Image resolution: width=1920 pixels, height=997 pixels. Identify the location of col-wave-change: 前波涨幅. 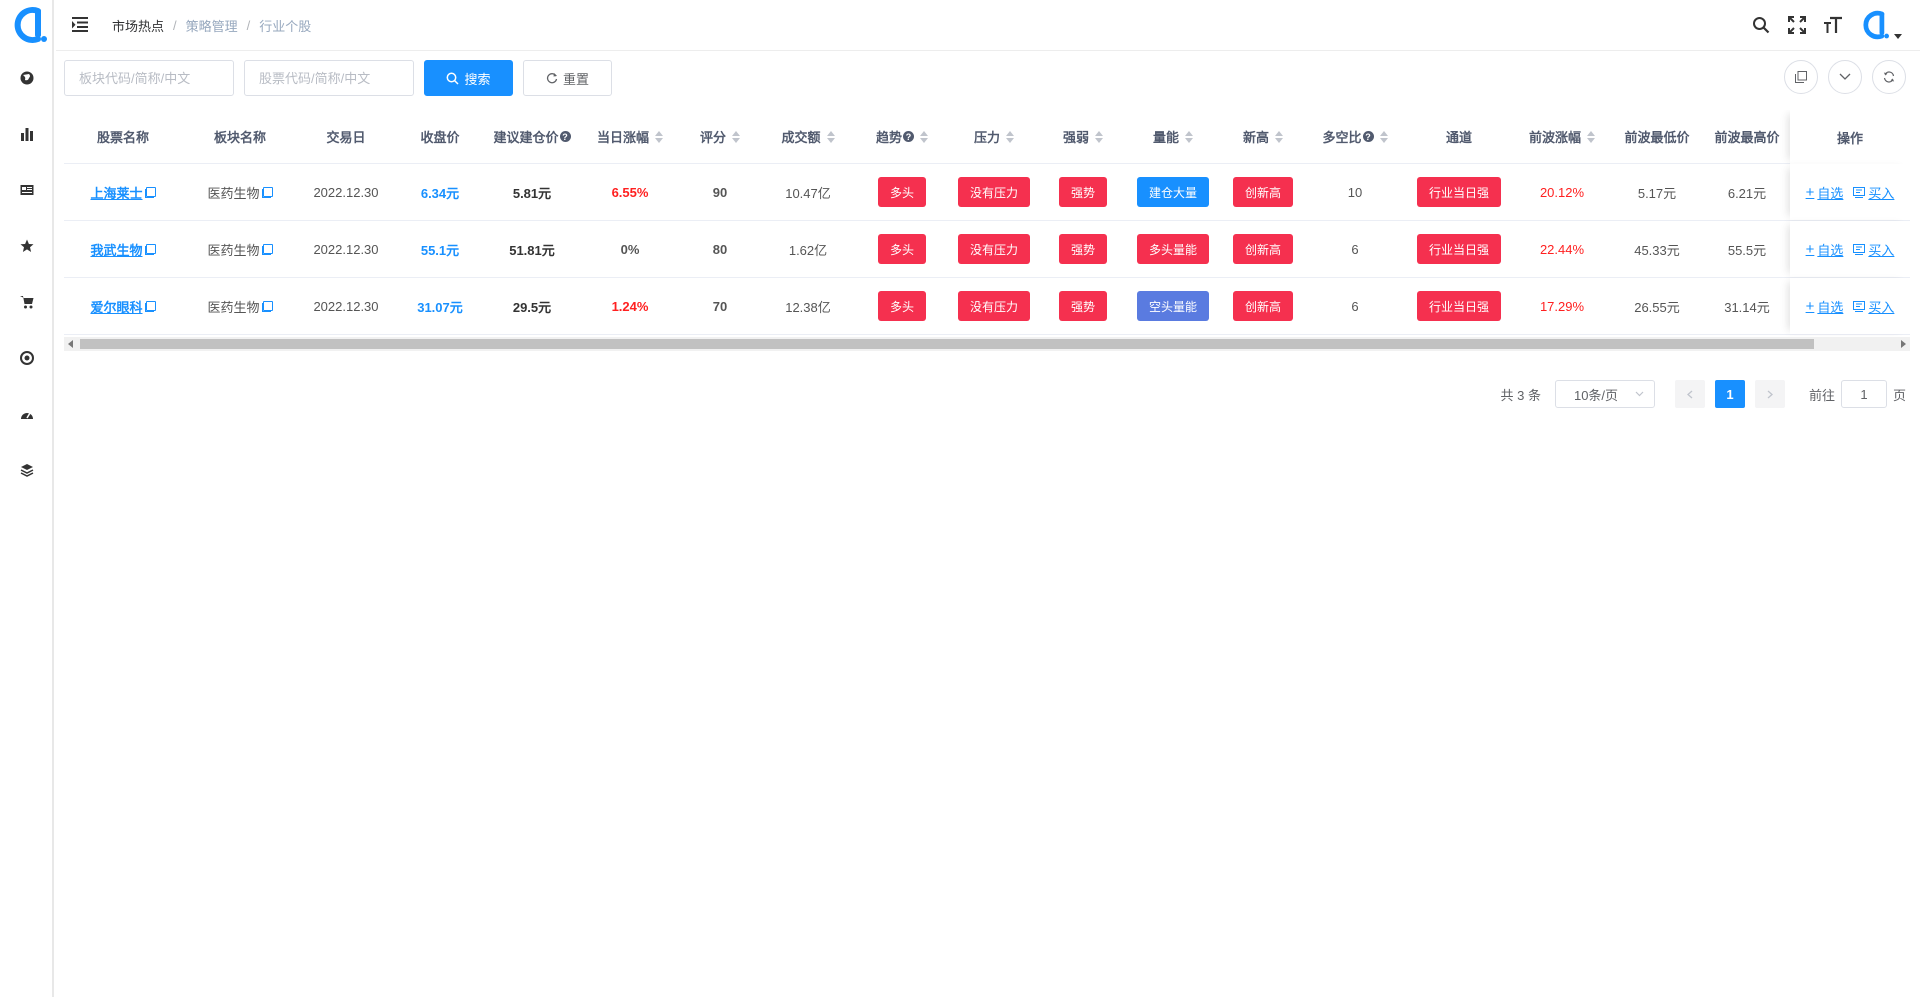
(1562, 136).